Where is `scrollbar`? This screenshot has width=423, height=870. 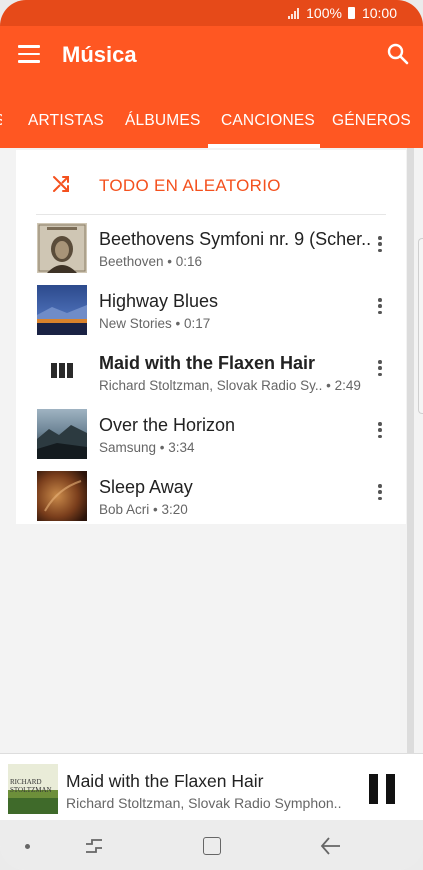 scrollbar is located at coordinates (410, 450).